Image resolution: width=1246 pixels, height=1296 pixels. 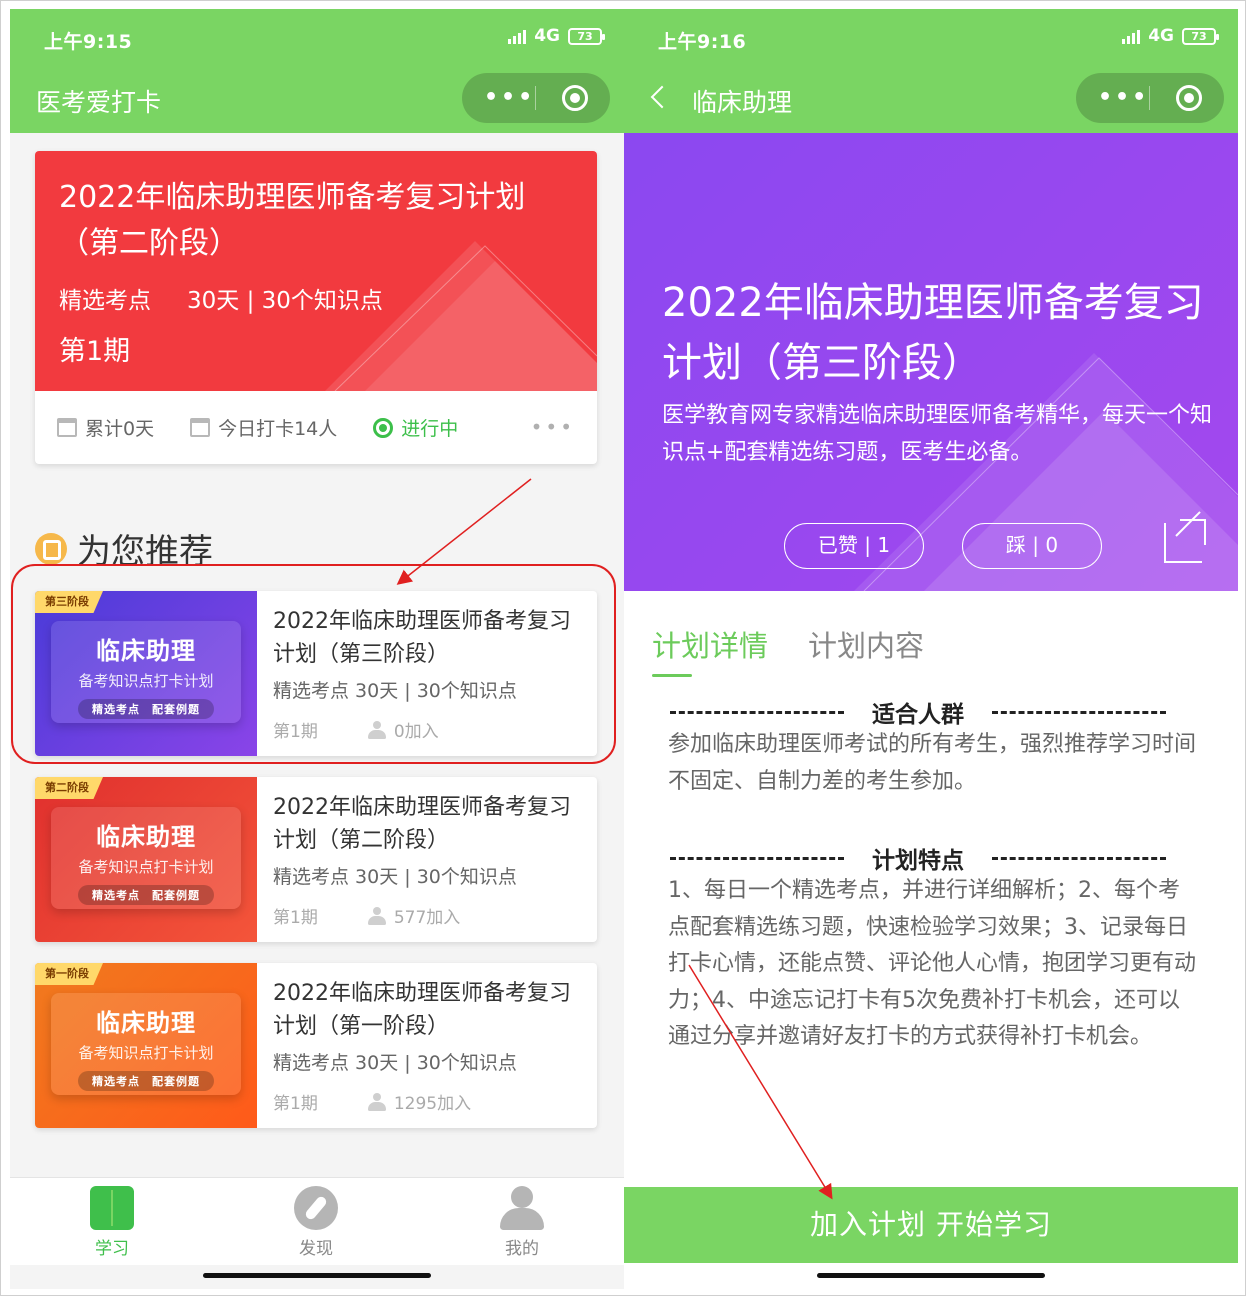 I want to click on plan-thumbnail: 第一阶段 临床助理 备考知识点打卡计划 精选考点 配套例题, so click(x=146, y=1045).